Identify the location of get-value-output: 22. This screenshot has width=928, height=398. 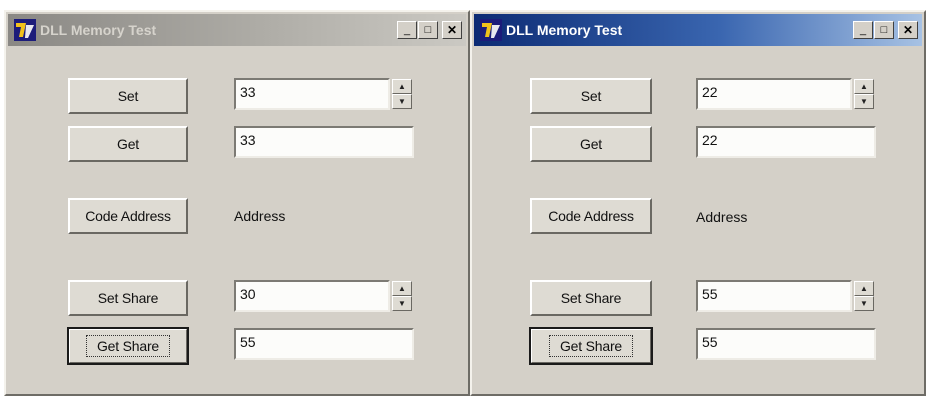
(786, 142).